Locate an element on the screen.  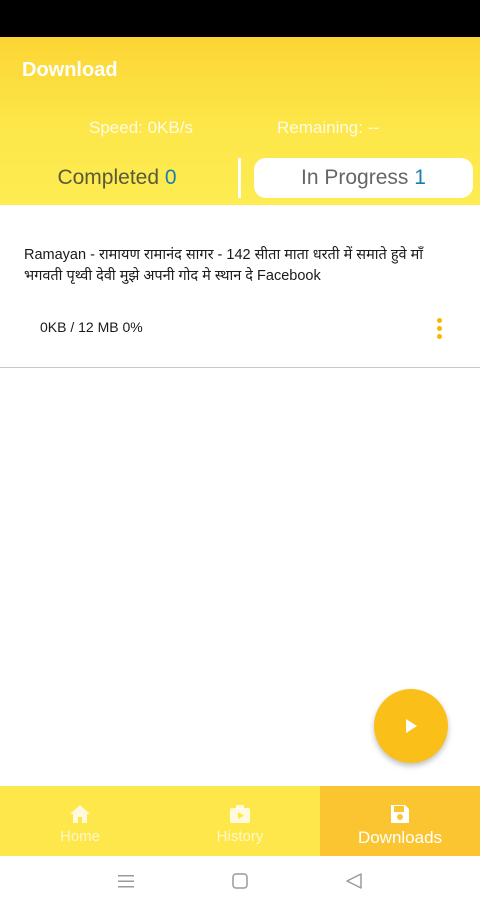
nav-history: History is located at coordinates (240, 821).